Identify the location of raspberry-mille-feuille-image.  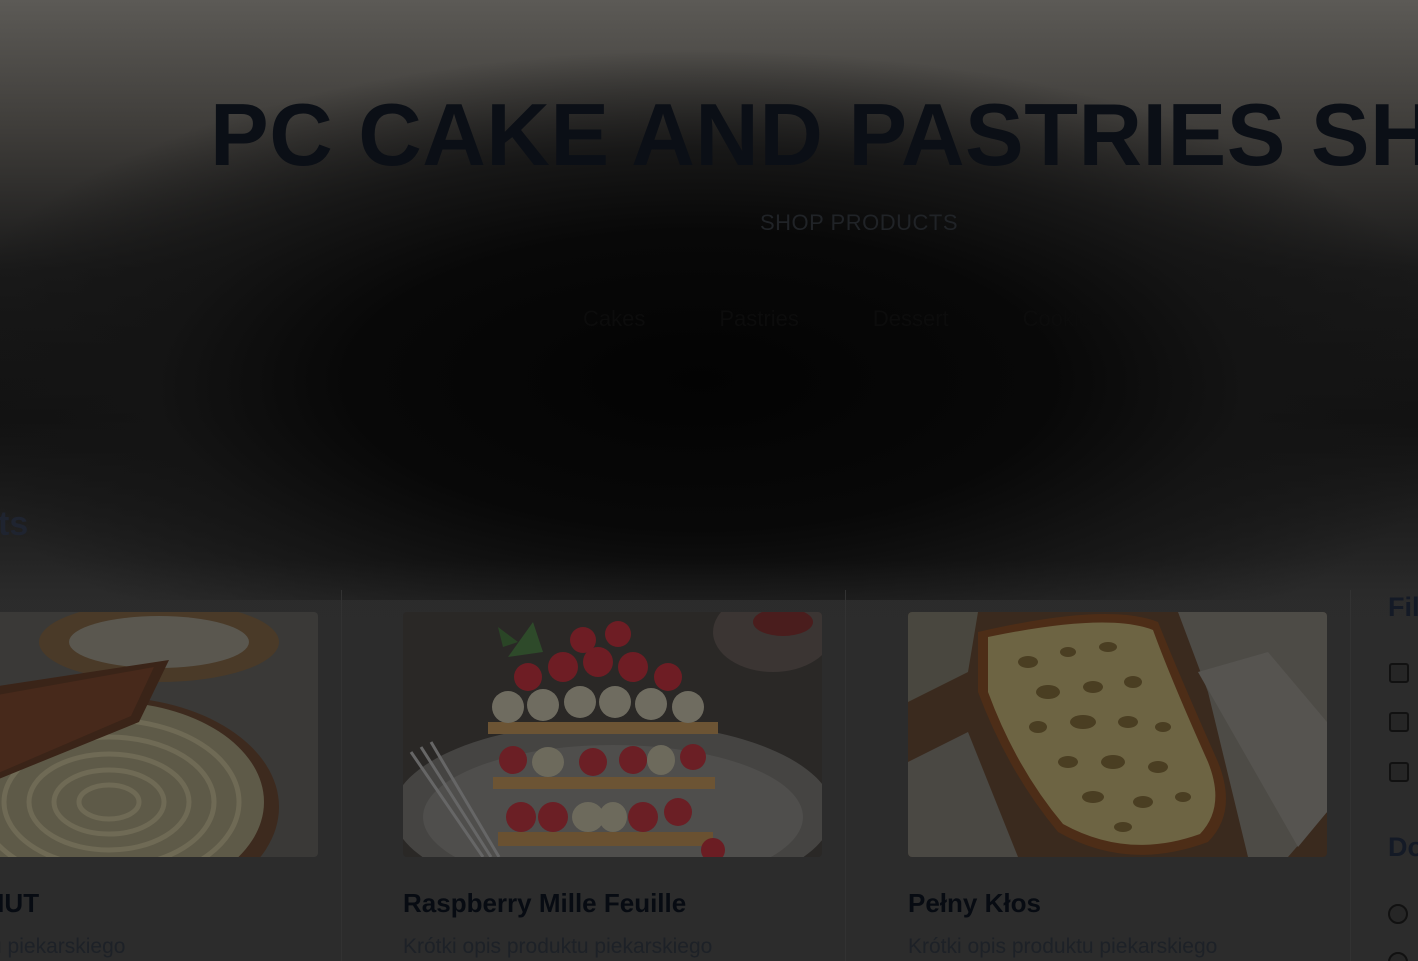
(612, 734).